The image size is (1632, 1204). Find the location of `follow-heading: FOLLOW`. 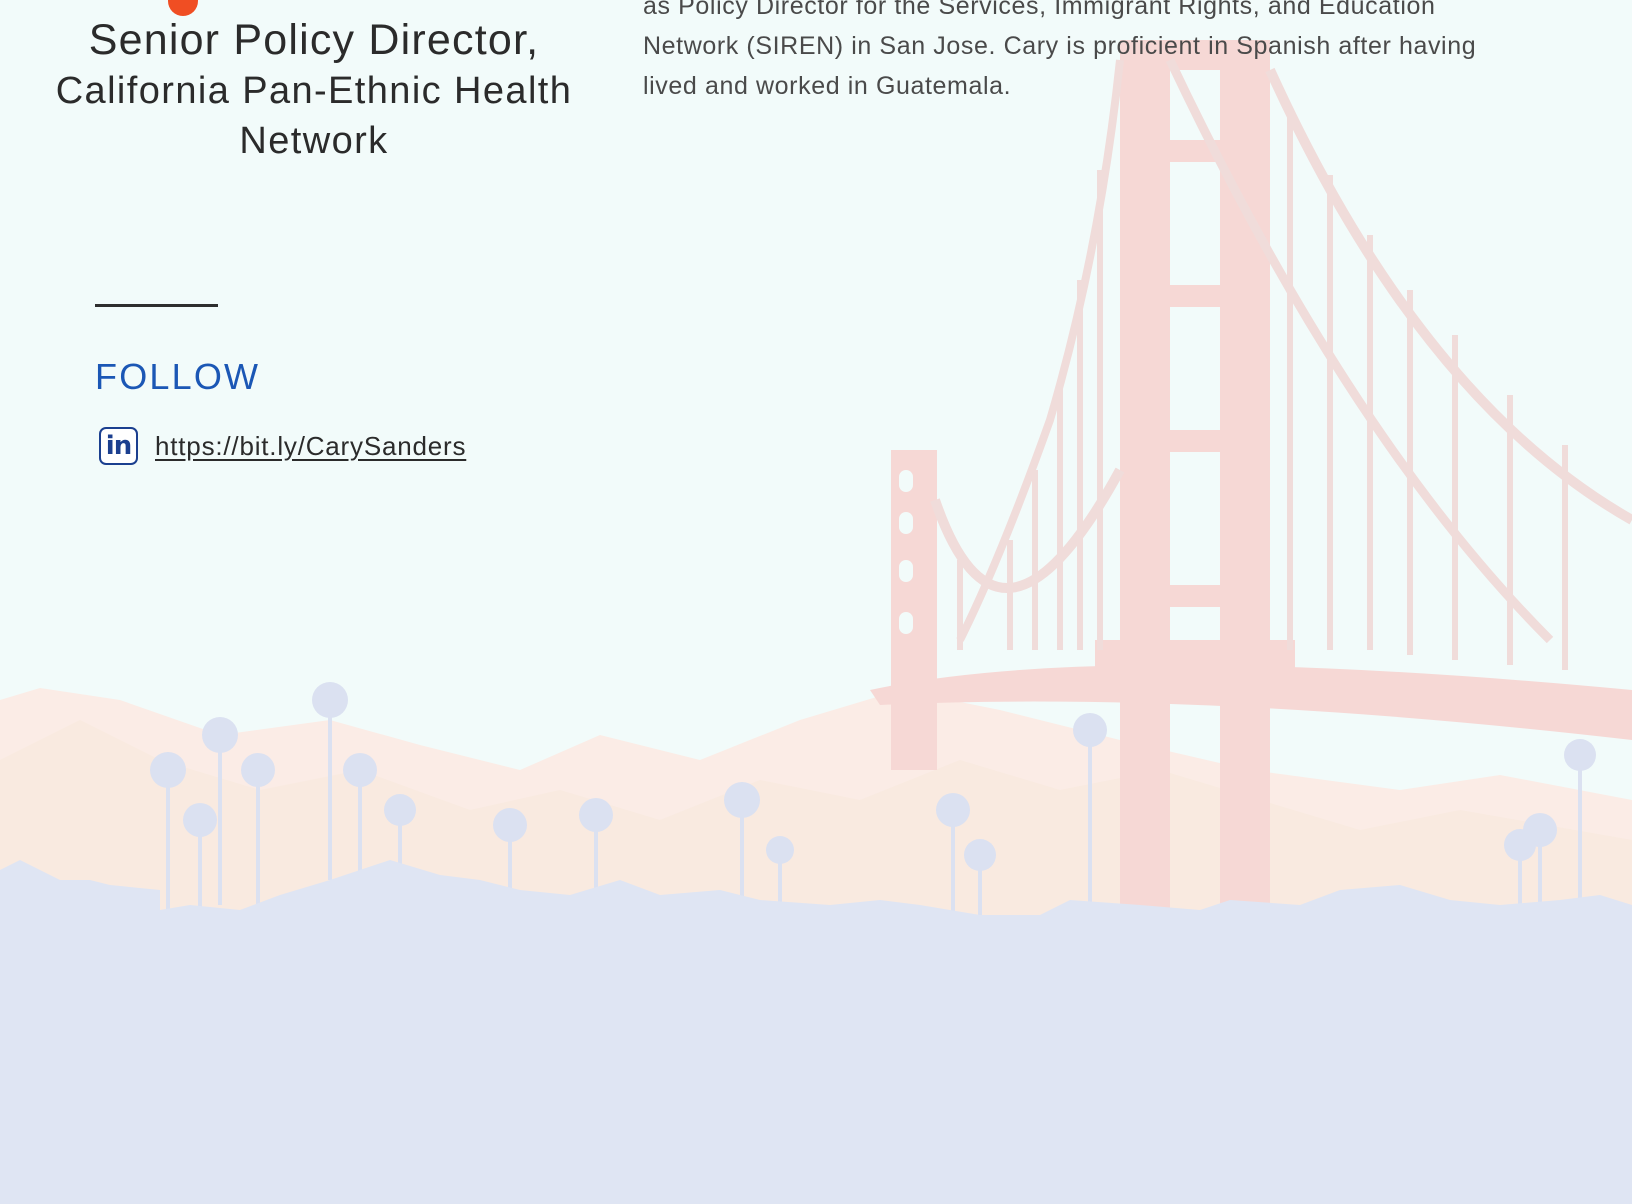

follow-heading: FOLLOW is located at coordinates (178, 376).